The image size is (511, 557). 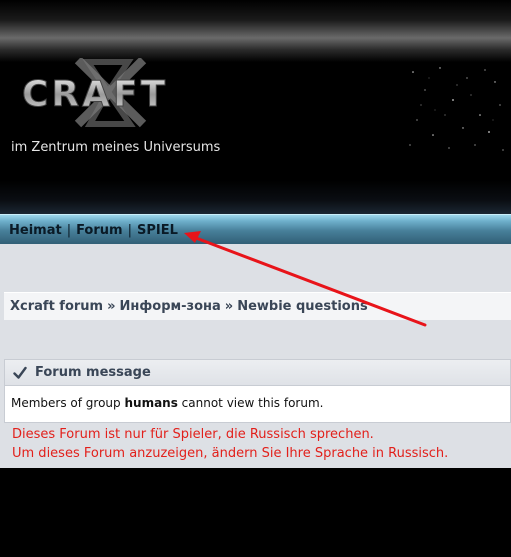 I want to click on top-nav: Heimat | Forum | SPIEL, so click(x=93, y=230).